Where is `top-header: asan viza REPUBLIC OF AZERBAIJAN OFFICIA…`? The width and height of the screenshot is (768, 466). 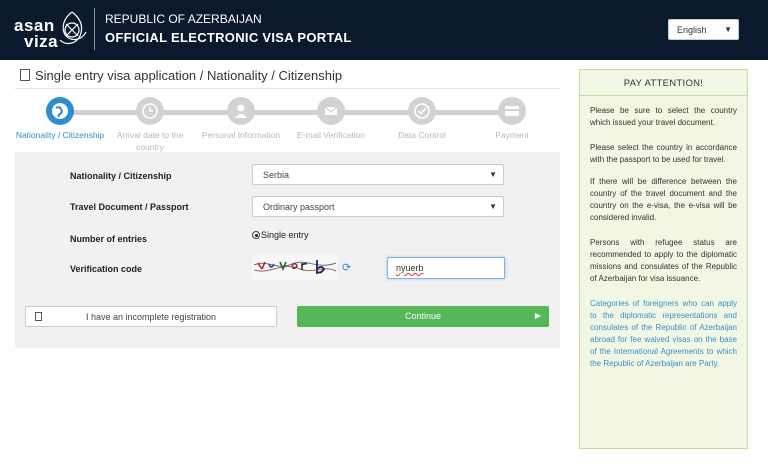 top-header: asan viza REPUBLIC OF AZERBAIJAN OFFICIA… is located at coordinates (384, 30).